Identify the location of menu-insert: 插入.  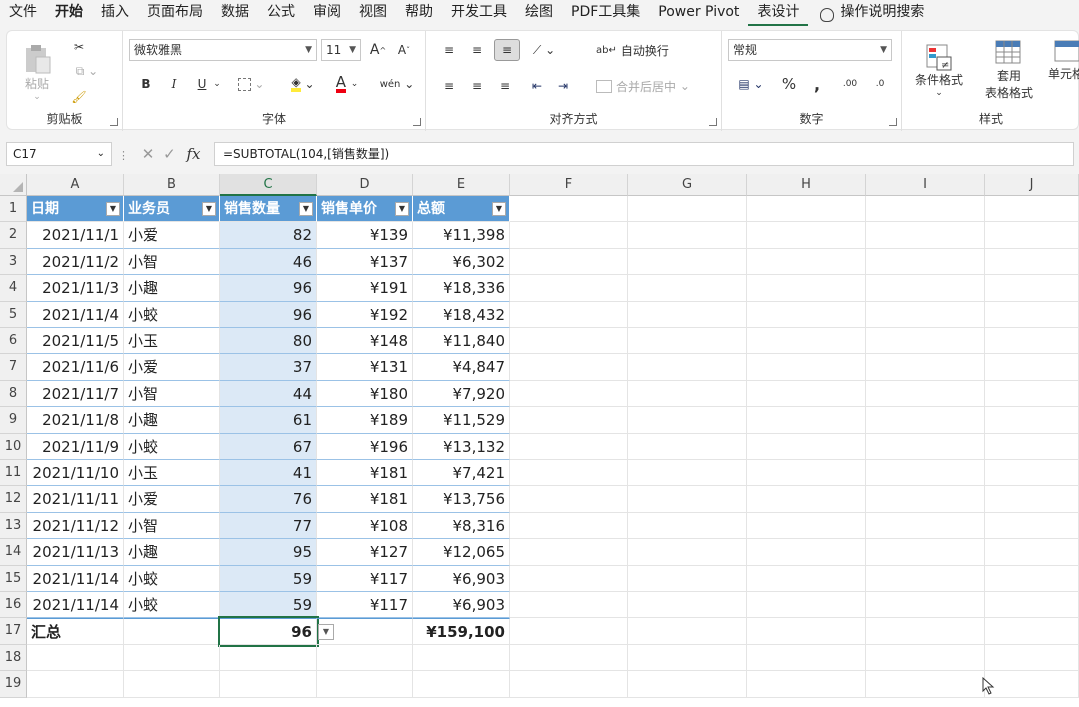
(115, 13).